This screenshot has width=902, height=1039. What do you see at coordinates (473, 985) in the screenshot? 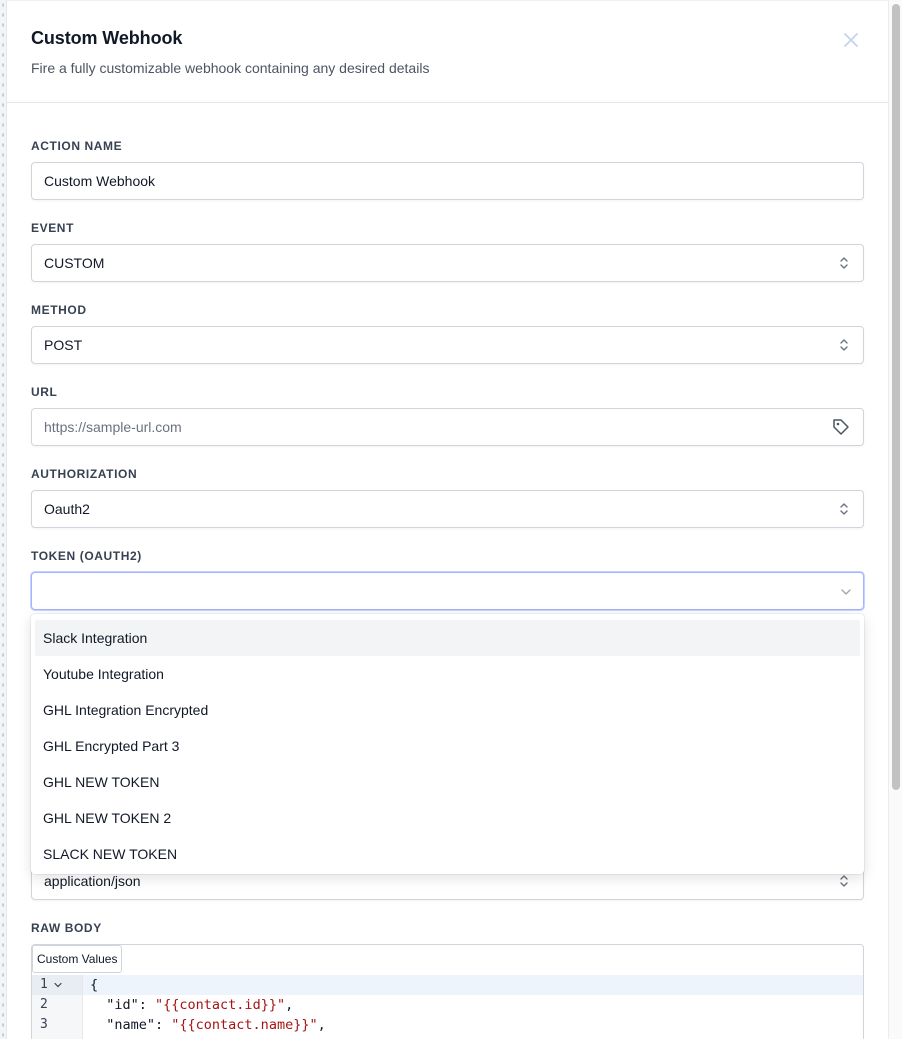
I see `active-line-highlight` at bounding box center [473, 985].